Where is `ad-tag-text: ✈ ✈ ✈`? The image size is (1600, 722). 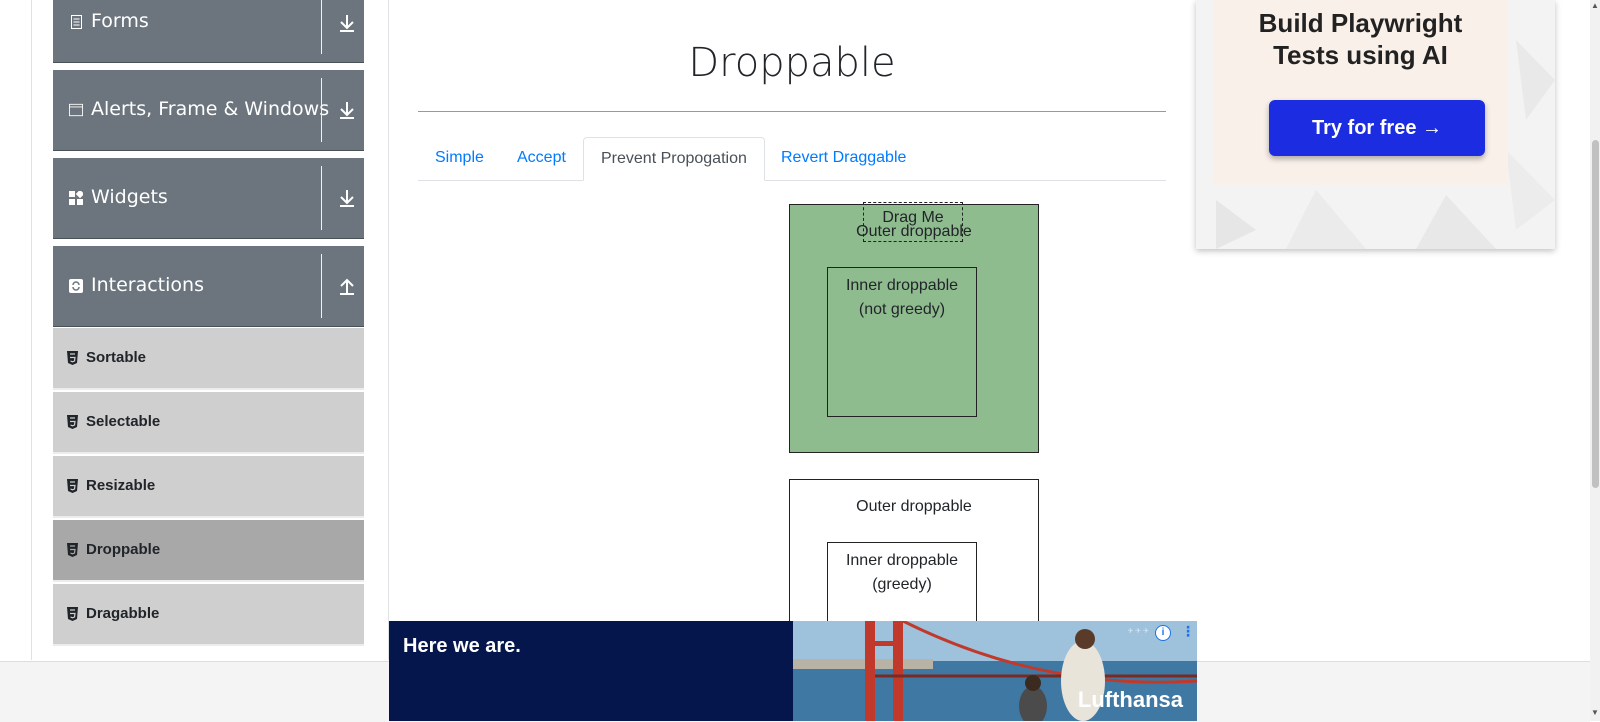
ad-tag-text: ✈ ✈ ✈ is located at coordinates (1138, 631).